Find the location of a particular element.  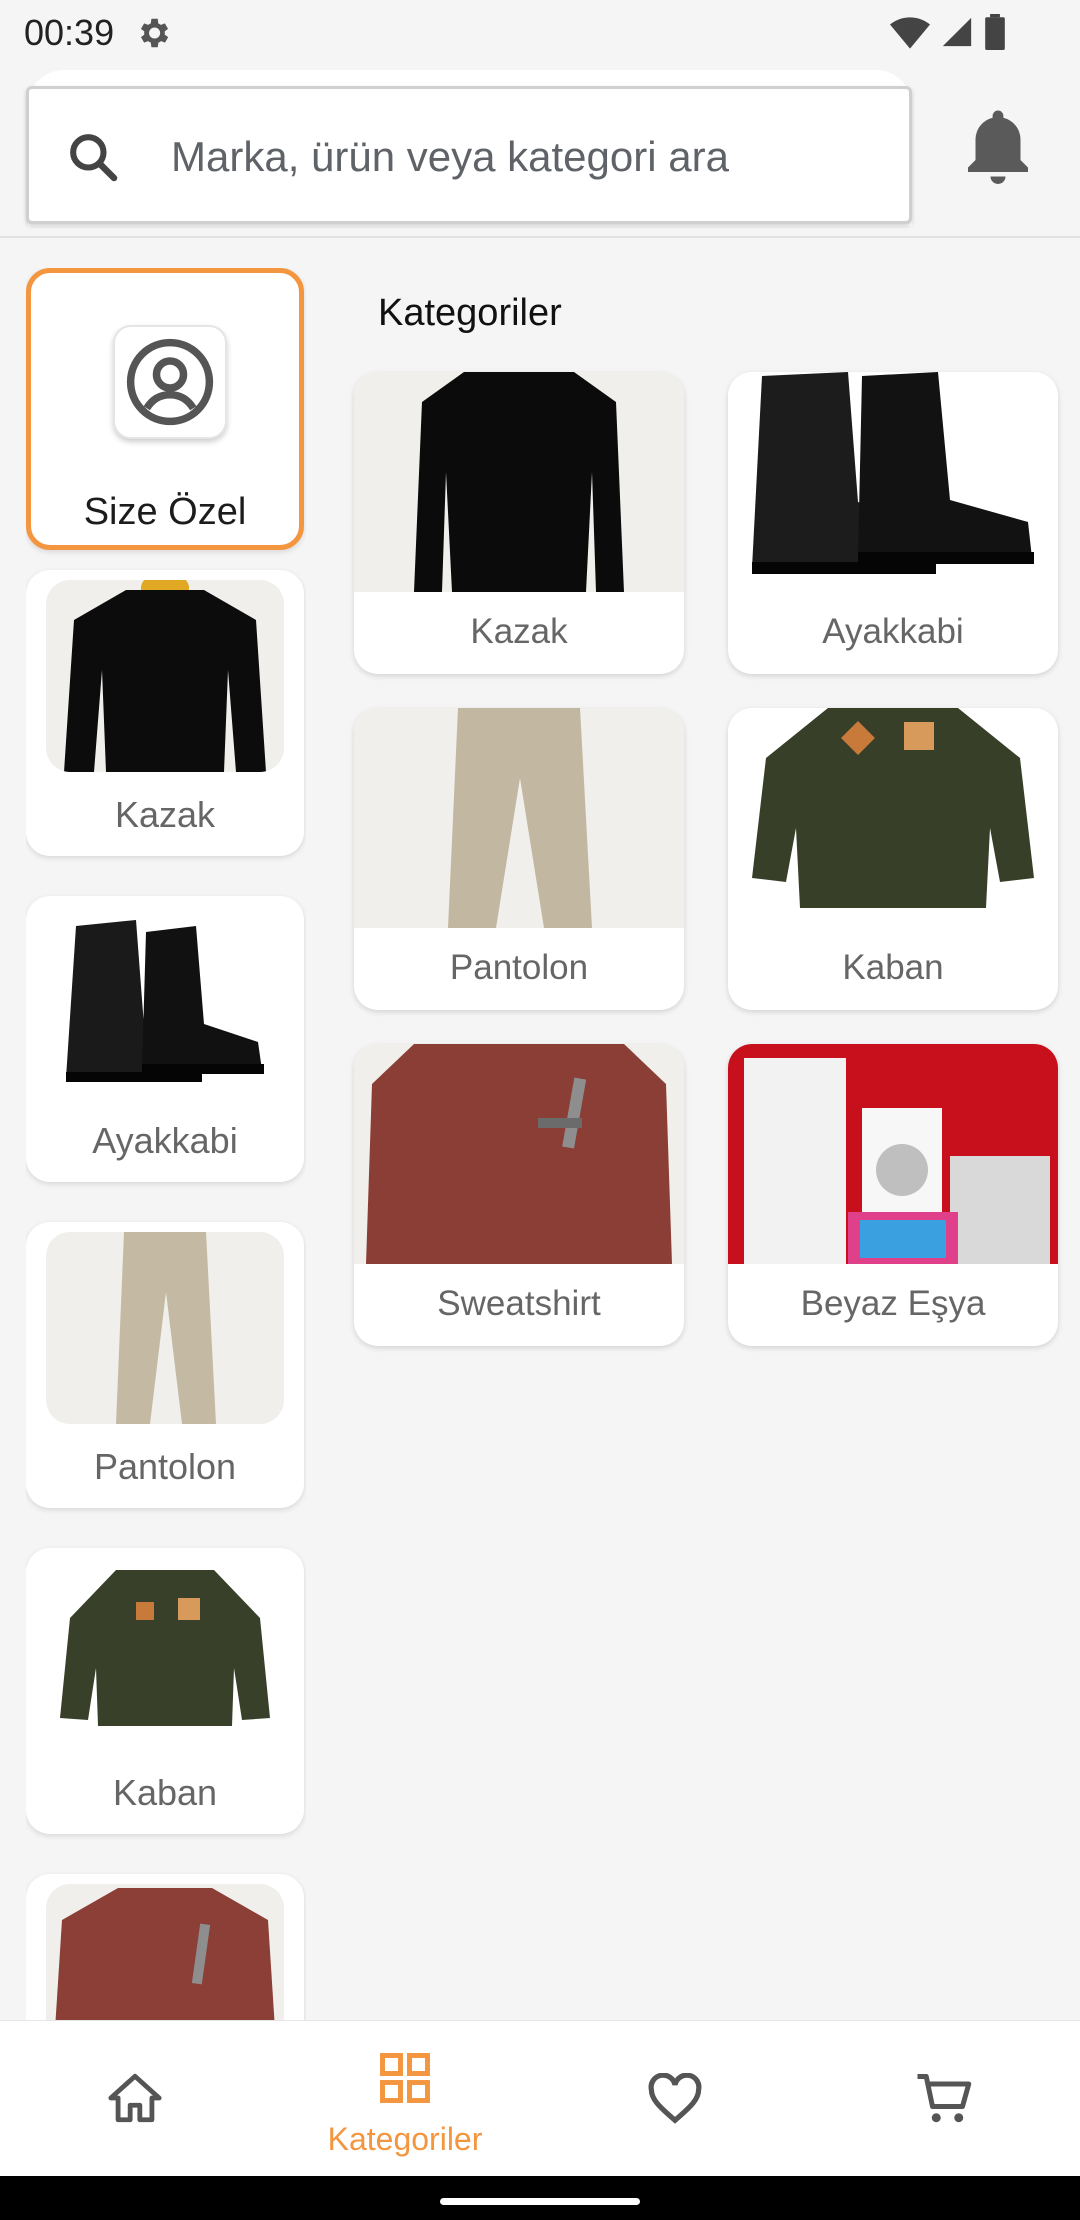

sidebar-item-ayakkabi: Ayakkabi is located at coordinates (165, 1039).